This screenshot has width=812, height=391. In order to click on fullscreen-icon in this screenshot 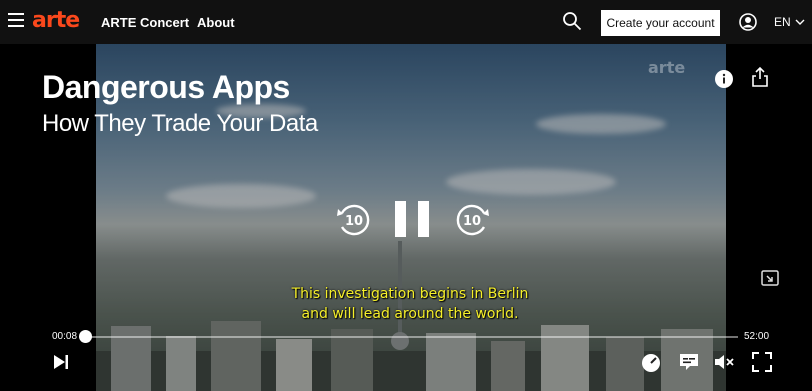, I will do `click(762, 362)`.